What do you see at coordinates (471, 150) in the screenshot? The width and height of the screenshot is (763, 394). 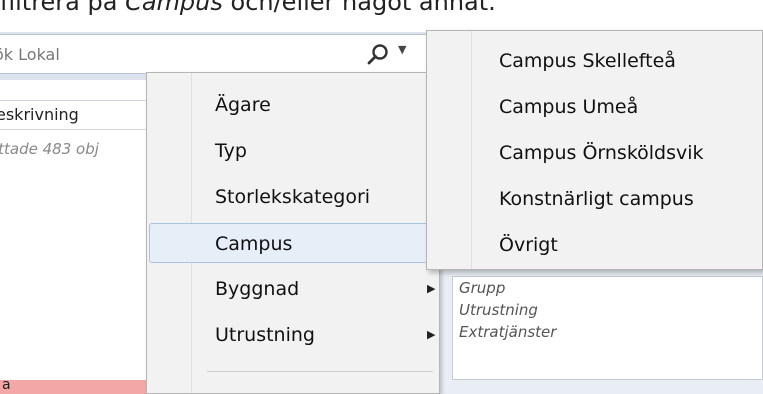 I see `menu-gutter` at bounding box center [471, 150].